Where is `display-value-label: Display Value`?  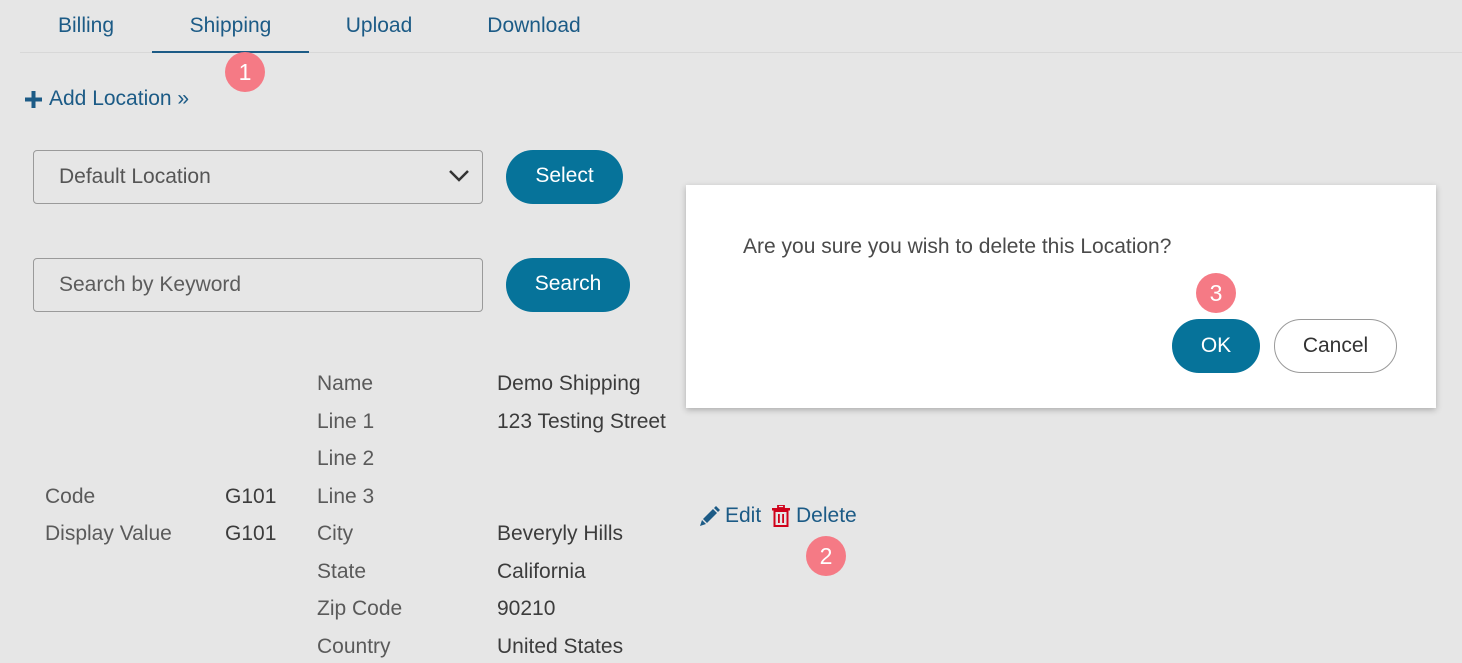 display-value-label: Display Value is located at coordinates (108, 533).